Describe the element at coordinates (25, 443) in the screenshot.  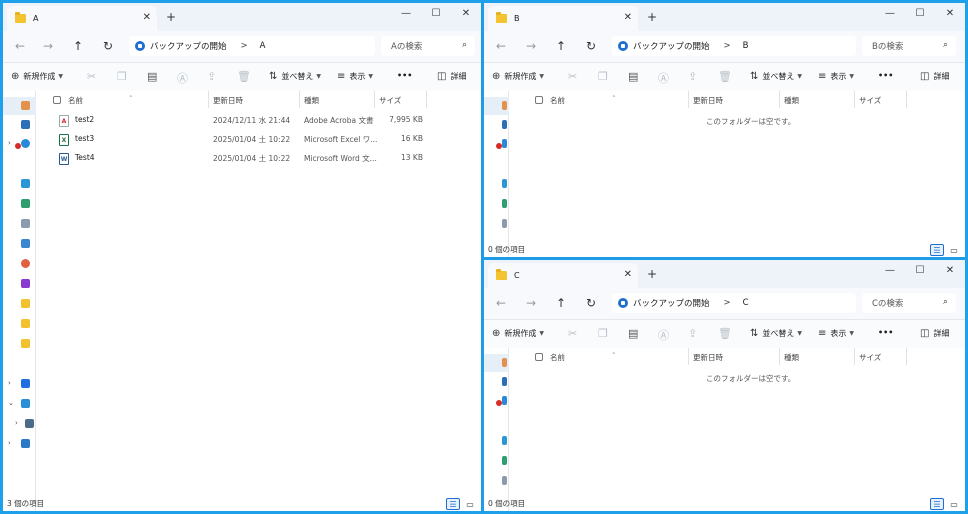
I see `network-icon` at that location.